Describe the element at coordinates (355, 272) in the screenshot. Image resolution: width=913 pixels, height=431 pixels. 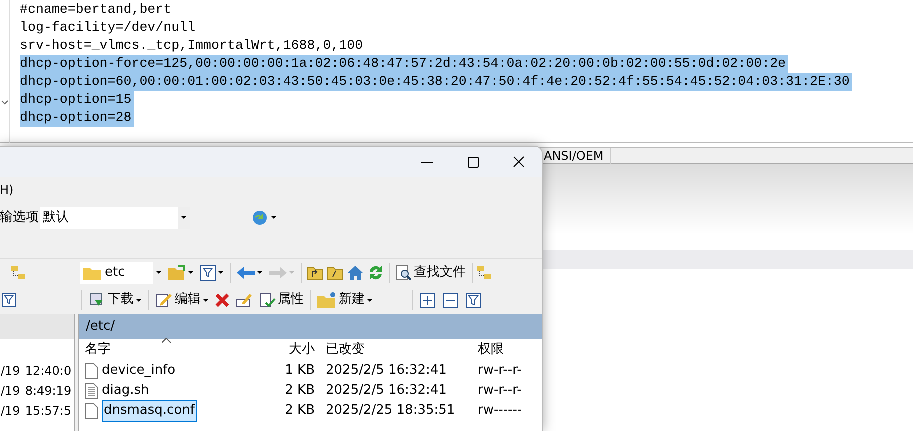
I see `home-icon` at that location.